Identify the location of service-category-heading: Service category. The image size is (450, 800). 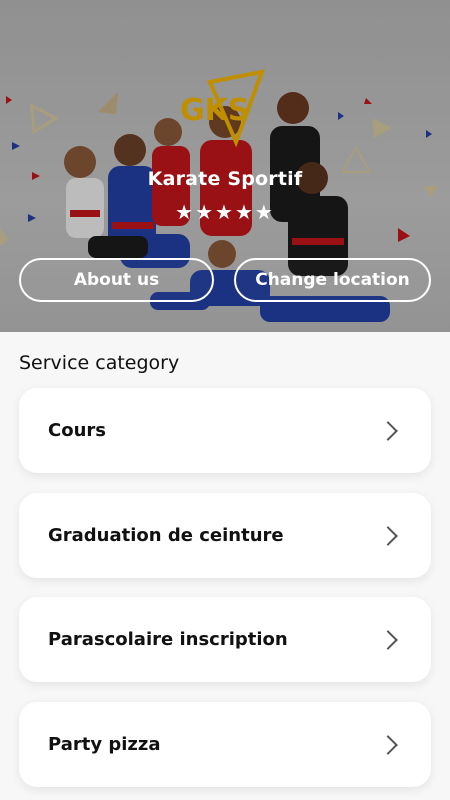
(99, 363).